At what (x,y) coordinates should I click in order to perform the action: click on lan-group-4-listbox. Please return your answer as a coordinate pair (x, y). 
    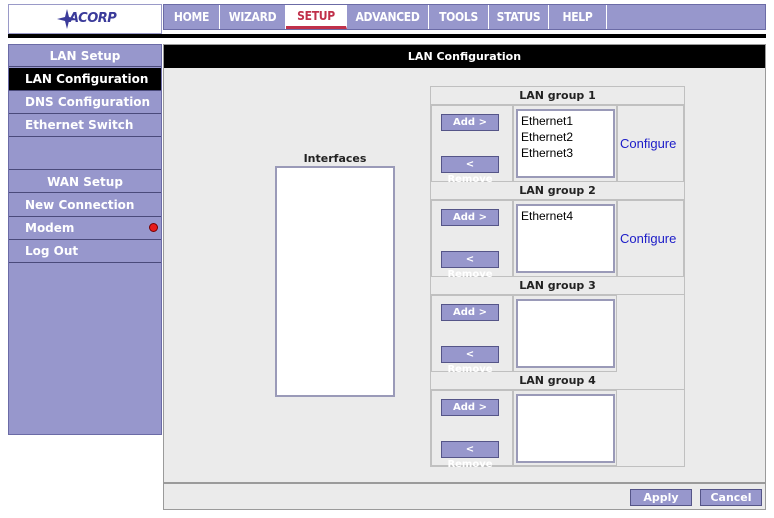
    Looking at the image, I should click on (565, 428).